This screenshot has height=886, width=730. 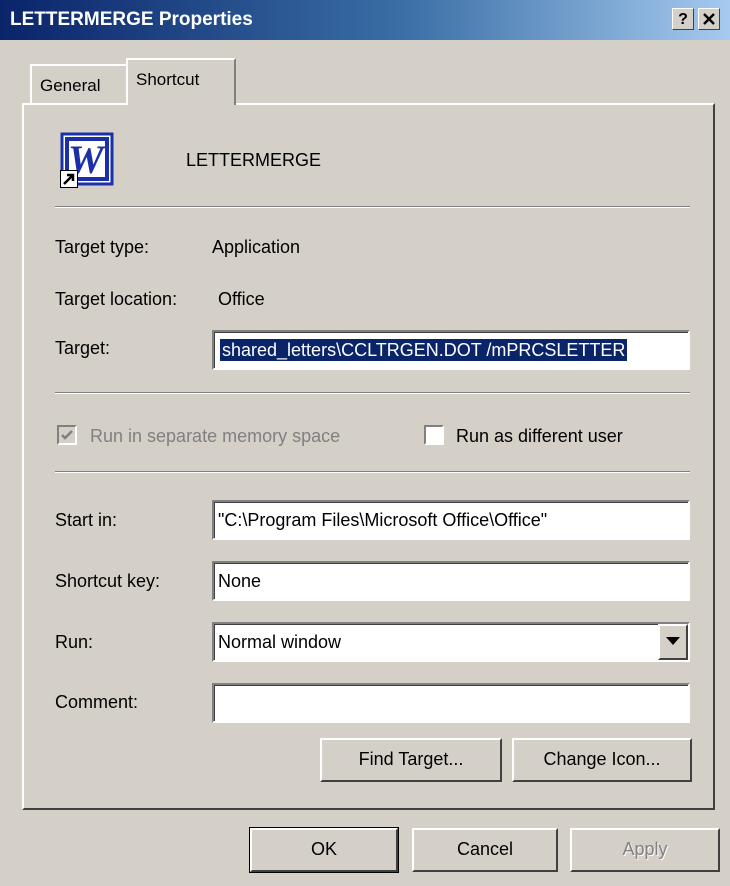 What do you see at coordinates (683, 19) in the screenshot?
I see `help-button: ?` at bounding box center [683, 19].